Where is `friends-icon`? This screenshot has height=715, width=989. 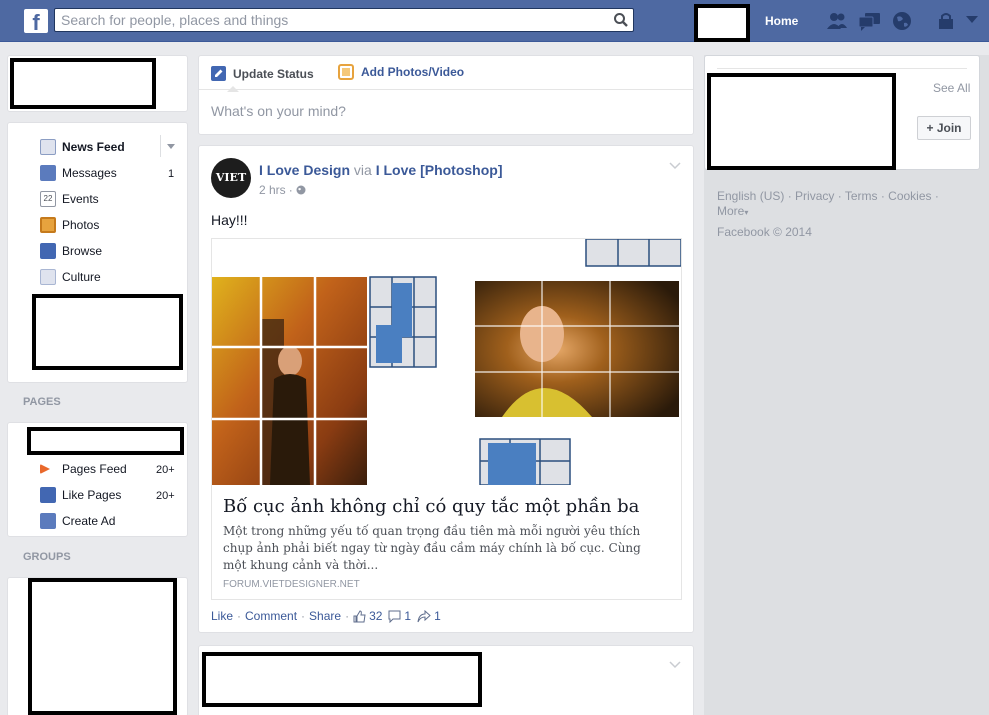
friends-icon is located at coordinates (837, 21).